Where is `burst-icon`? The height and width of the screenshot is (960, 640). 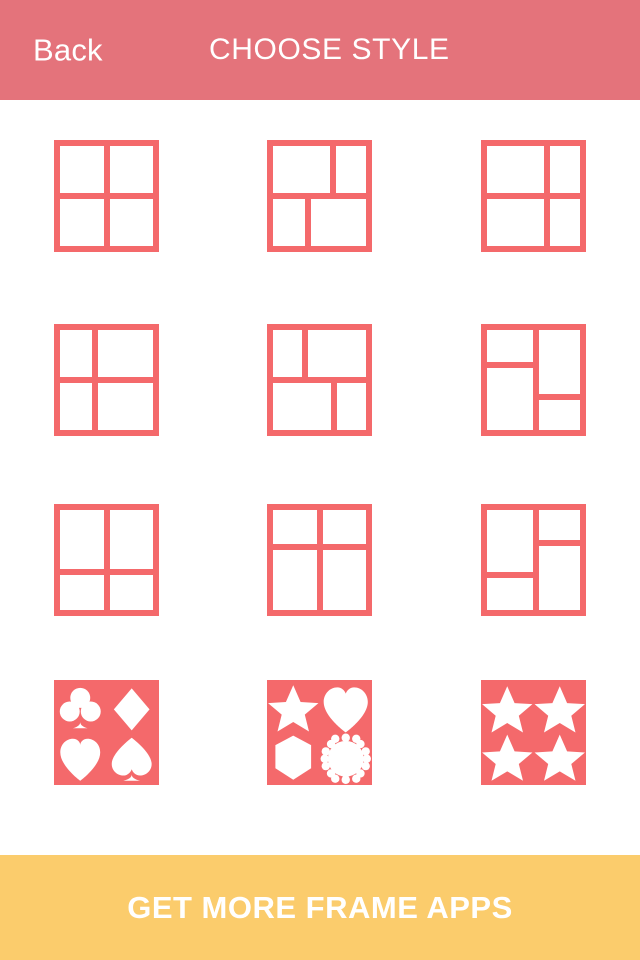 burst-icon is located at coordinates (346, 758).